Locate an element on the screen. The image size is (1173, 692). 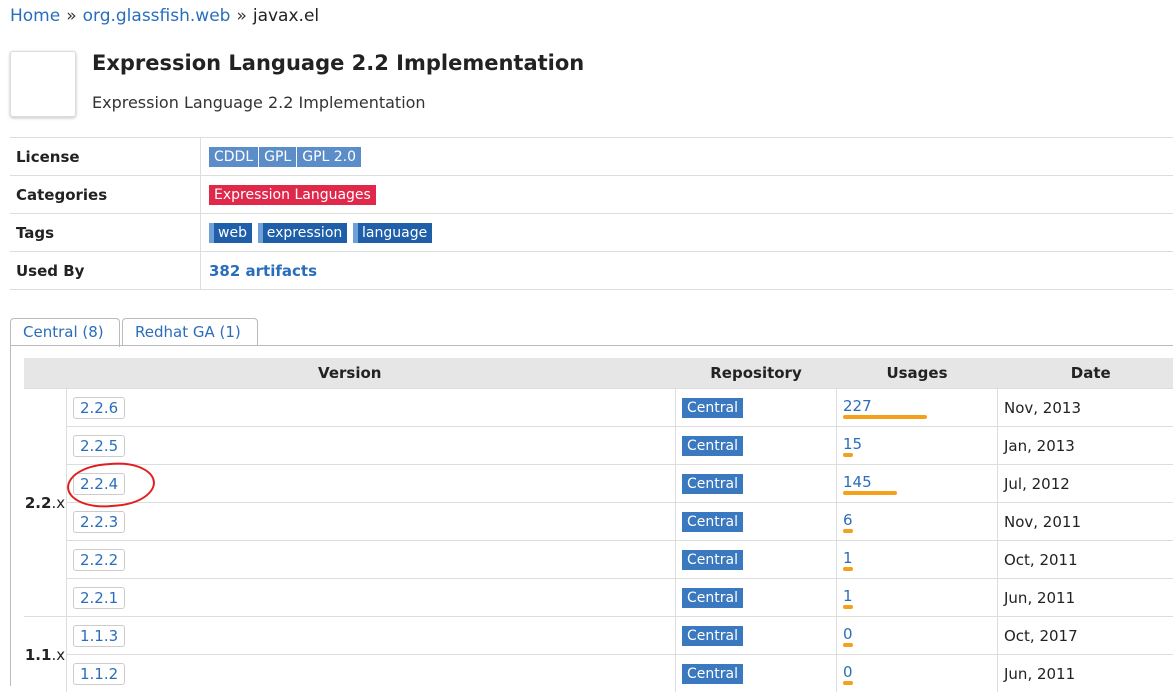
tag-badge: web is located at coordinates (230, 233).